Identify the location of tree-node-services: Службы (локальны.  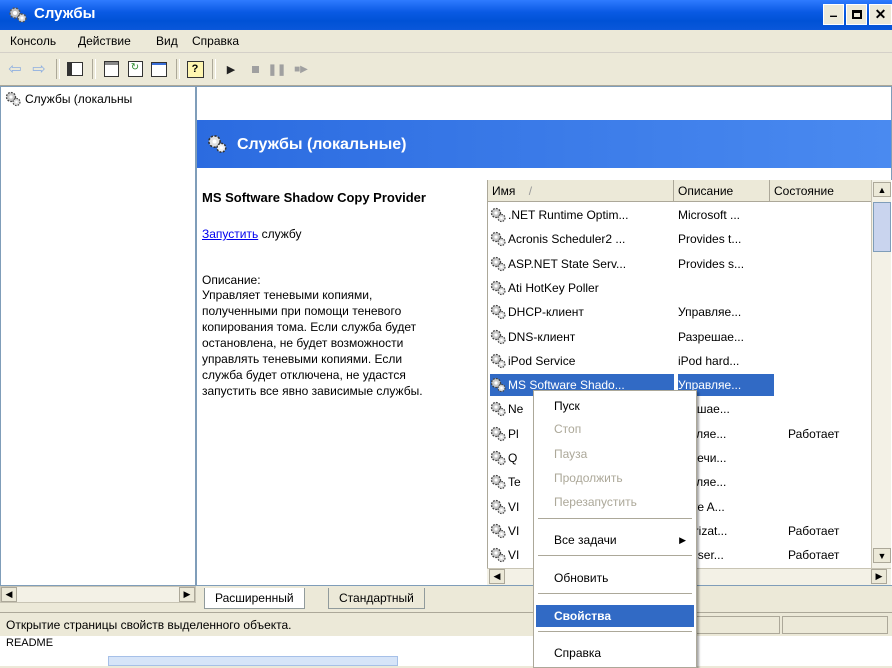
(68, 99).